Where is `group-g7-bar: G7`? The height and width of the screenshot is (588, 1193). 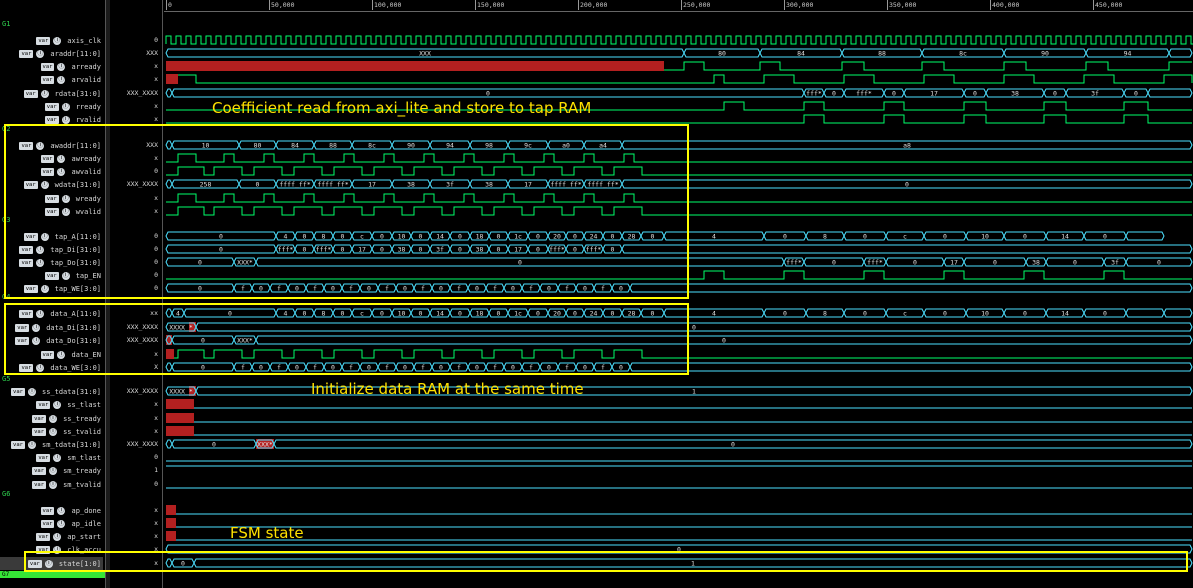 group-g7-bar: G7 is located at coordinates (52, 574).